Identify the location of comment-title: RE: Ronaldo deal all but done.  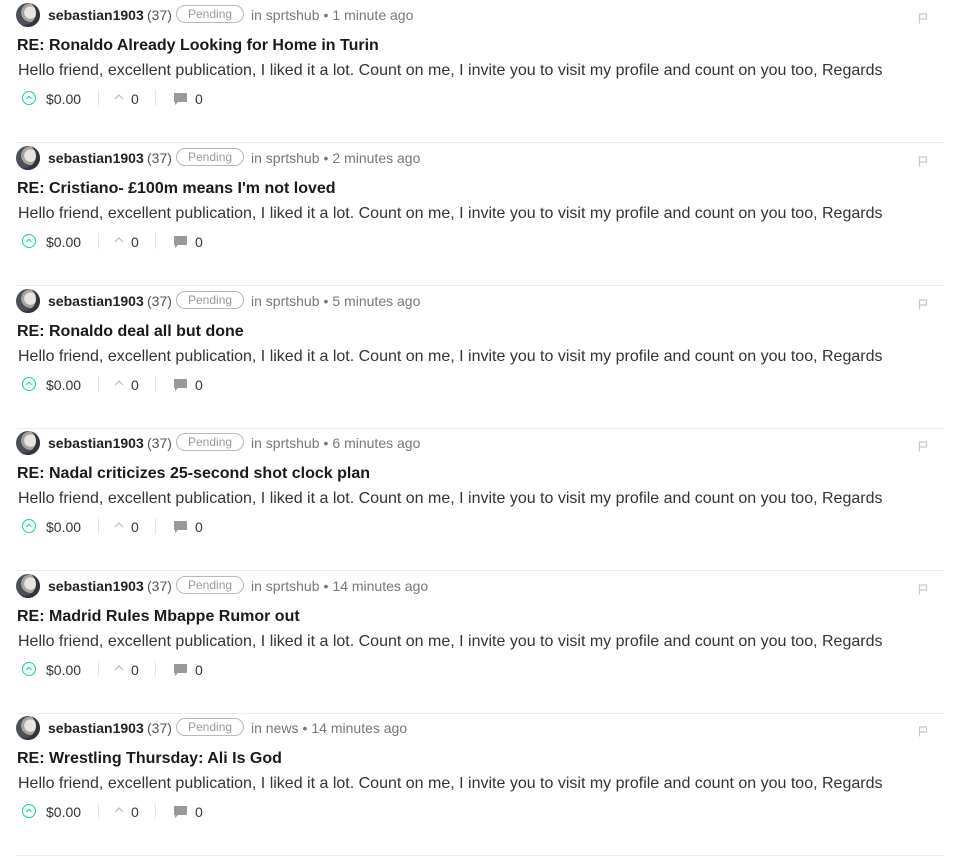
(130, 332).